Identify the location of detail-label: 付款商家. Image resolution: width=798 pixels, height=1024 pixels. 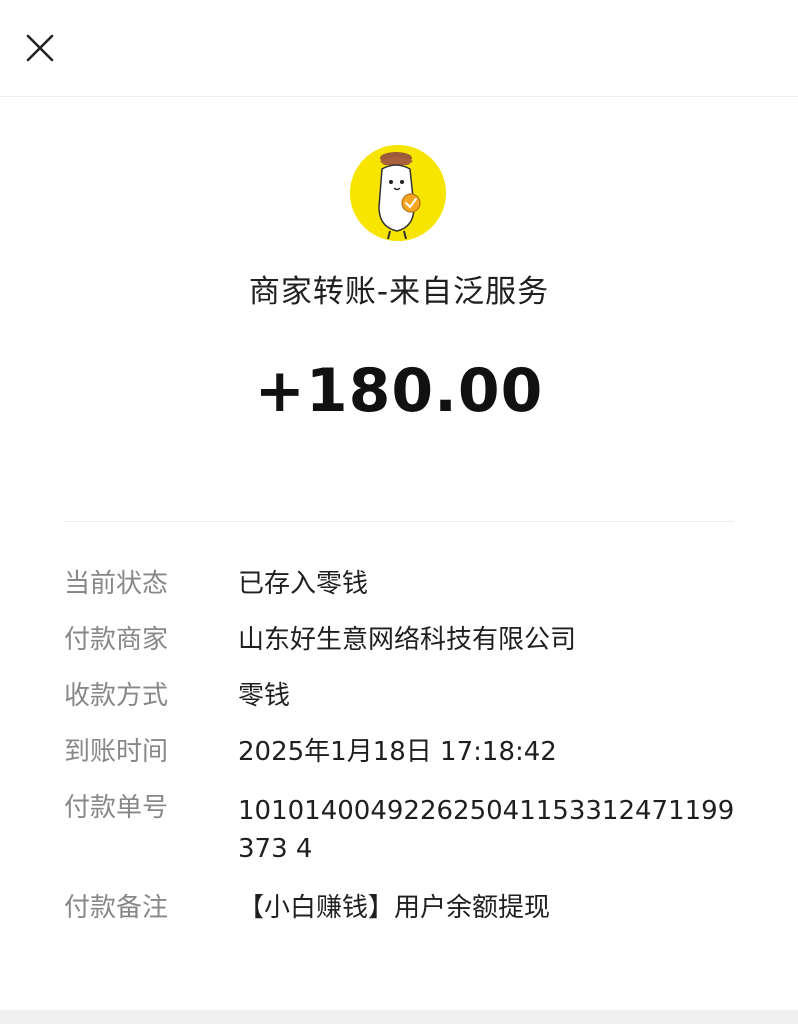
(116, 640).